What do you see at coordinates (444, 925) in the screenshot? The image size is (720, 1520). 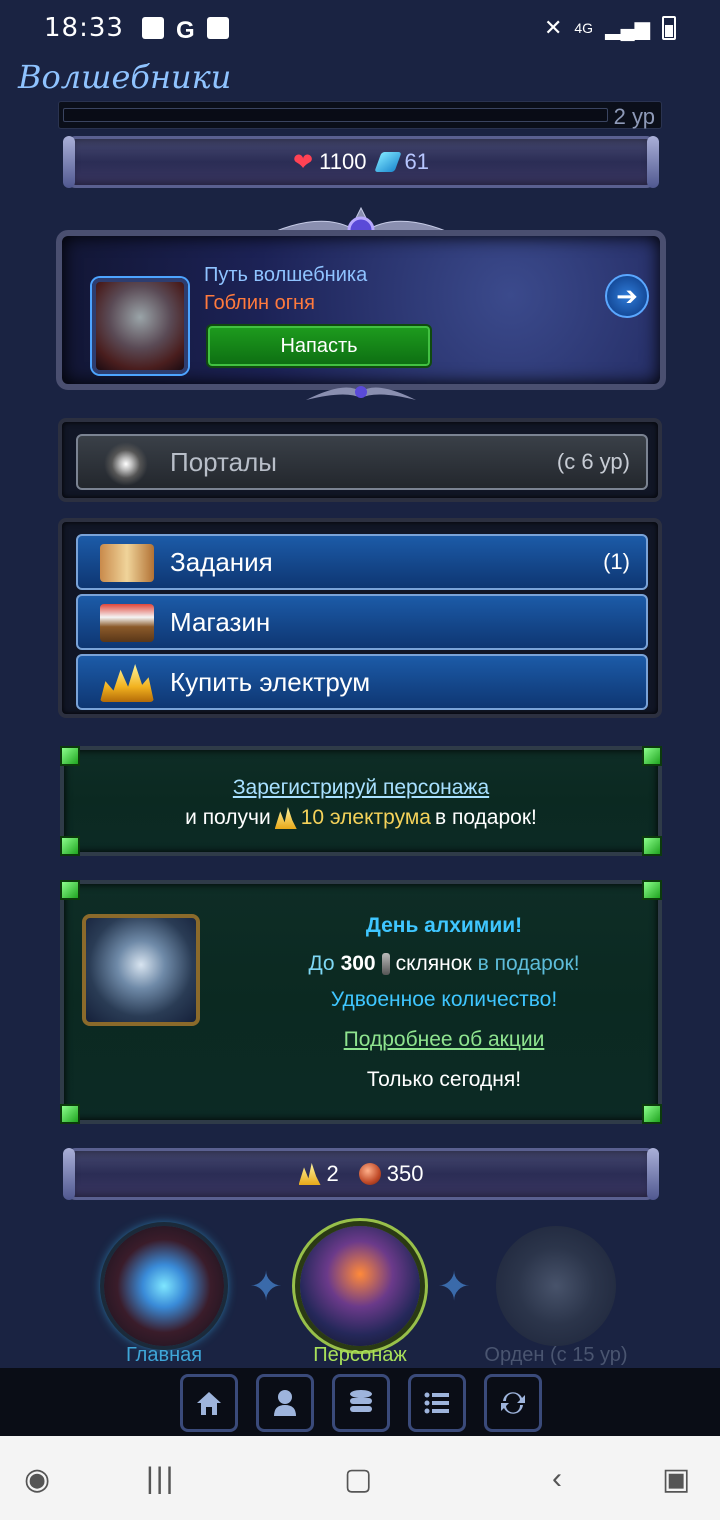 I see `alchemy-title: День алхимии!` at bounding box center [444, 925].